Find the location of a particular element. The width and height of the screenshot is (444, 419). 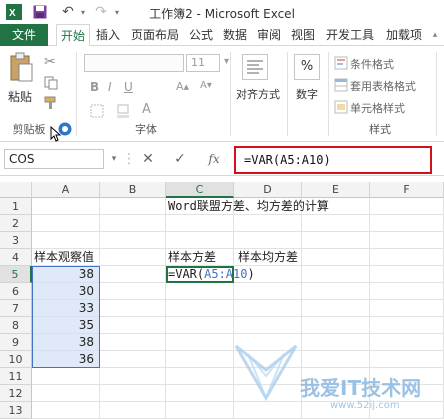

formula-input: =VAR(A5:A10) is located at coordinates (333, 160).